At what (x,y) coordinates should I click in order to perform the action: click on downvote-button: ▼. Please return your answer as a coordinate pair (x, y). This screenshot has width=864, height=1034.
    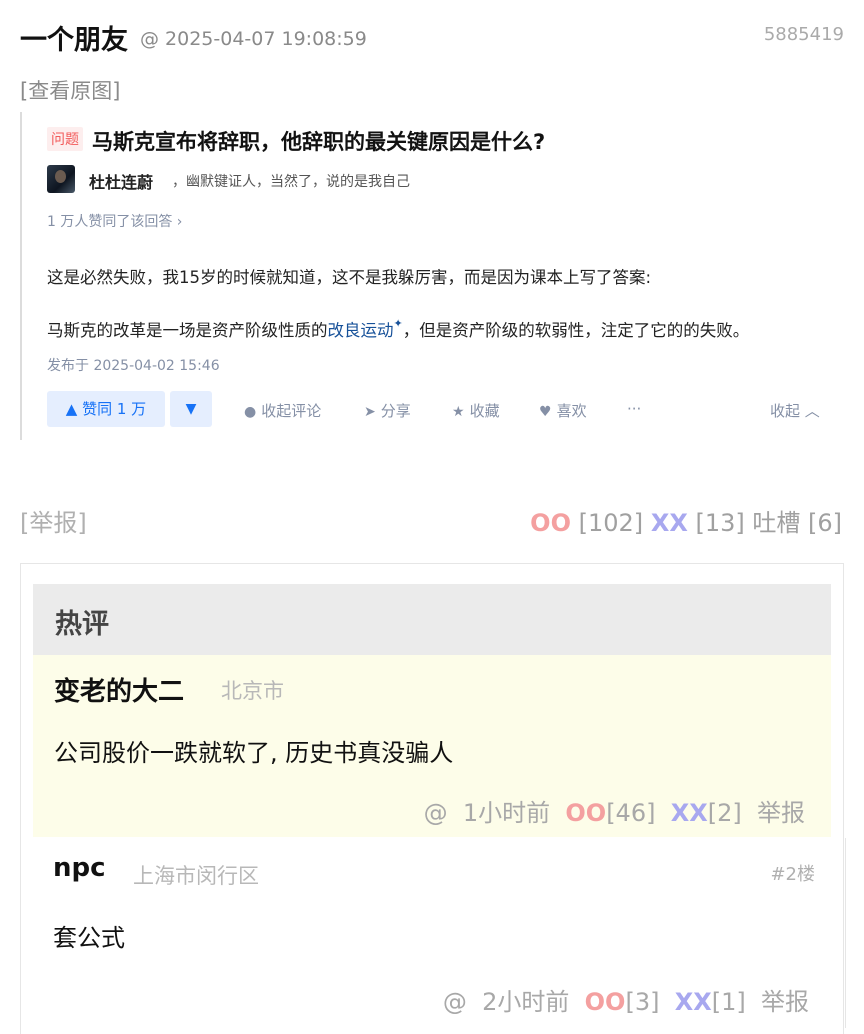
    Looking at the image, I should click on (191, 409).